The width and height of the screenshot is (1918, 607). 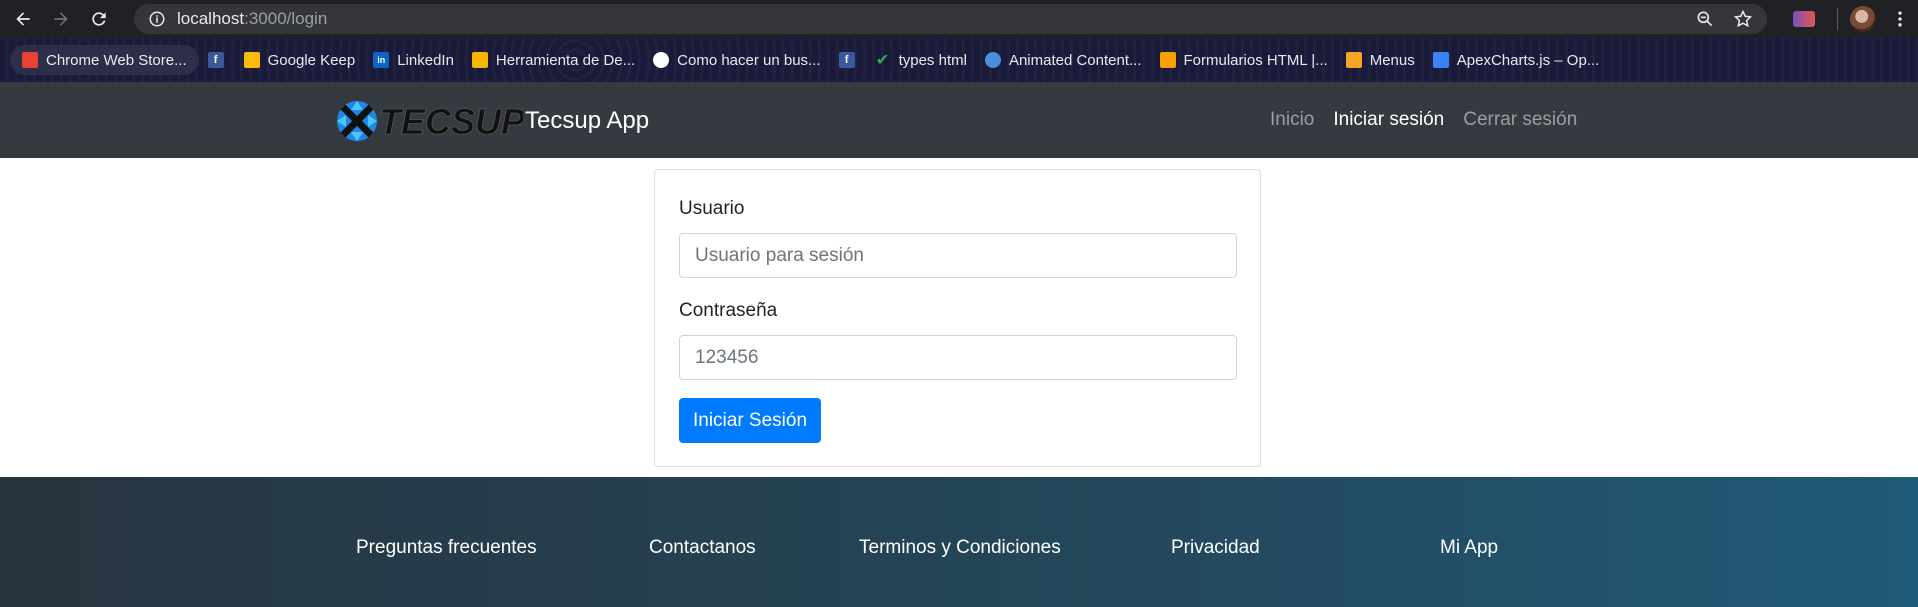 What do you see at coordinates (157, 19) in the screenshot?
I see `info-icon` at bounding box center [157, 19].